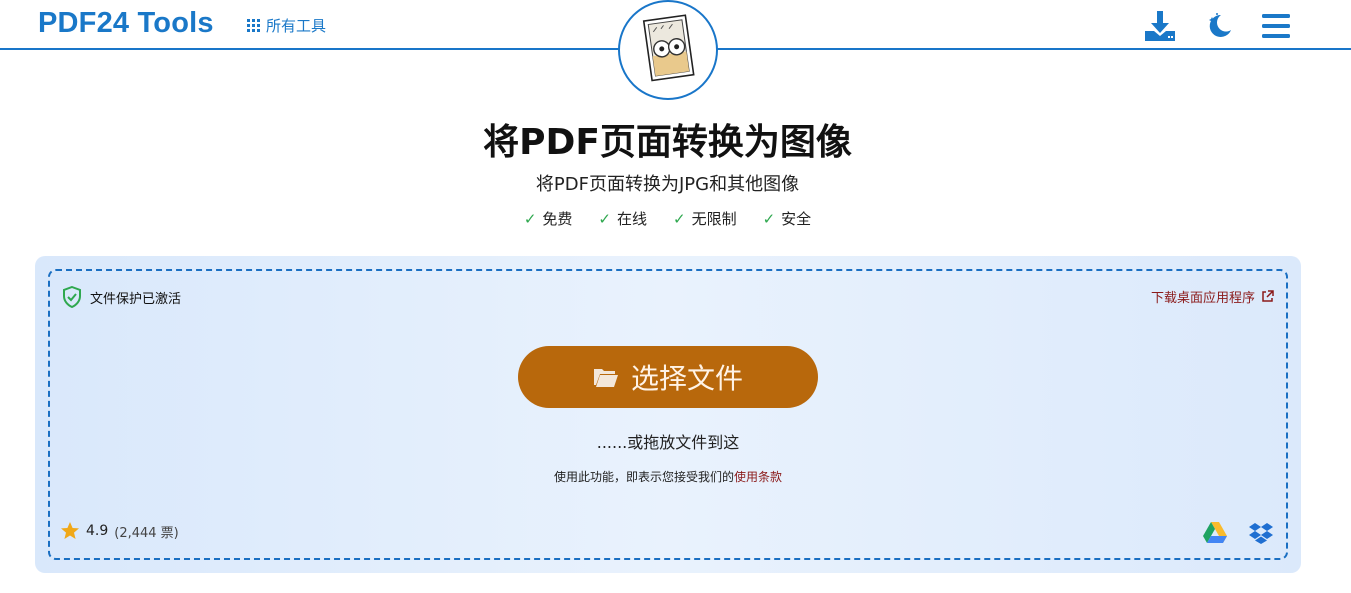 The image size is (1351, 593). I want to click on feature-label: 安全, so click(796, 219).